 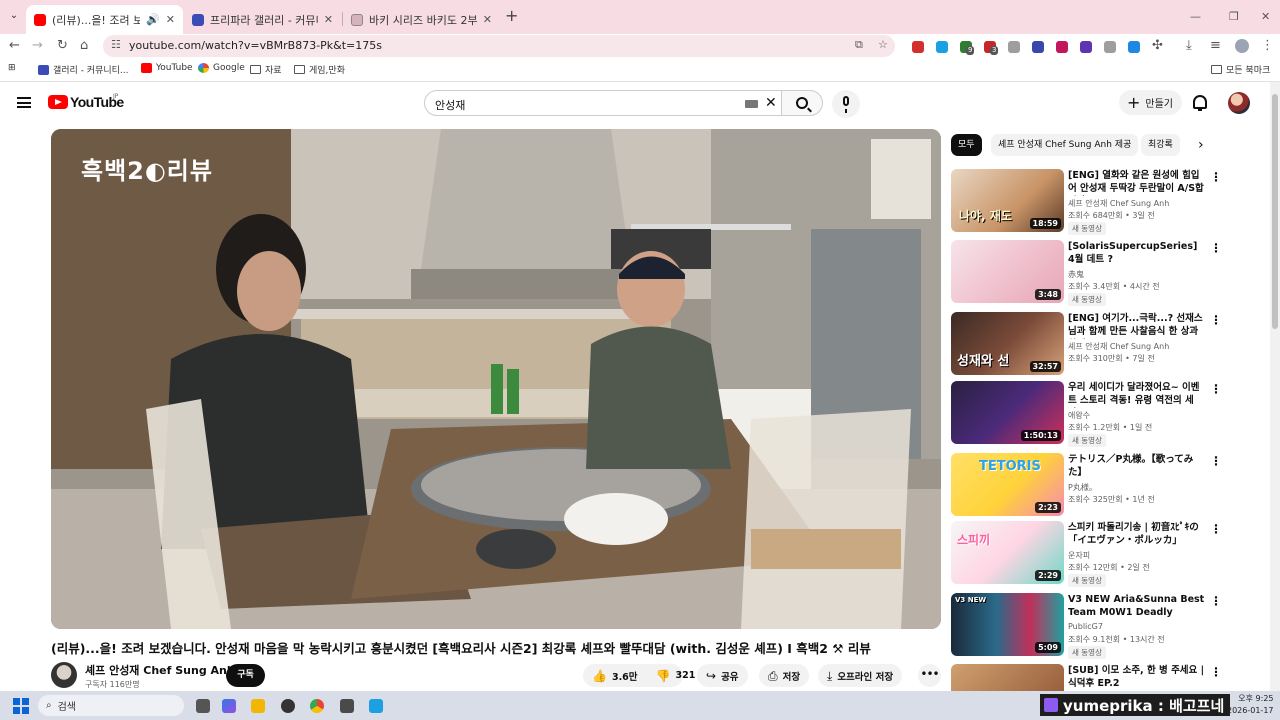 What do you see at coordinates (221, 68) in the screenshot?
I see `bookmark-google: Google` at bounding box center [221, 68].